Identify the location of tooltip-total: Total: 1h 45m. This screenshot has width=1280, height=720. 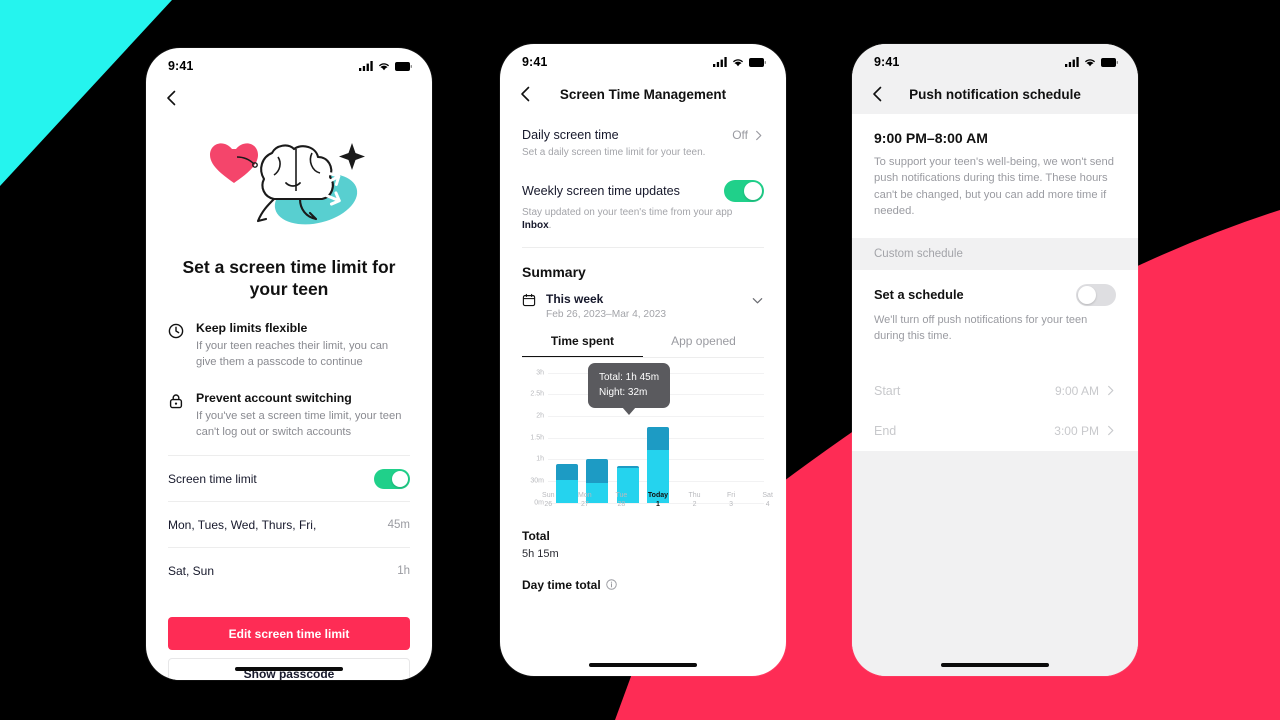
(629, 377).